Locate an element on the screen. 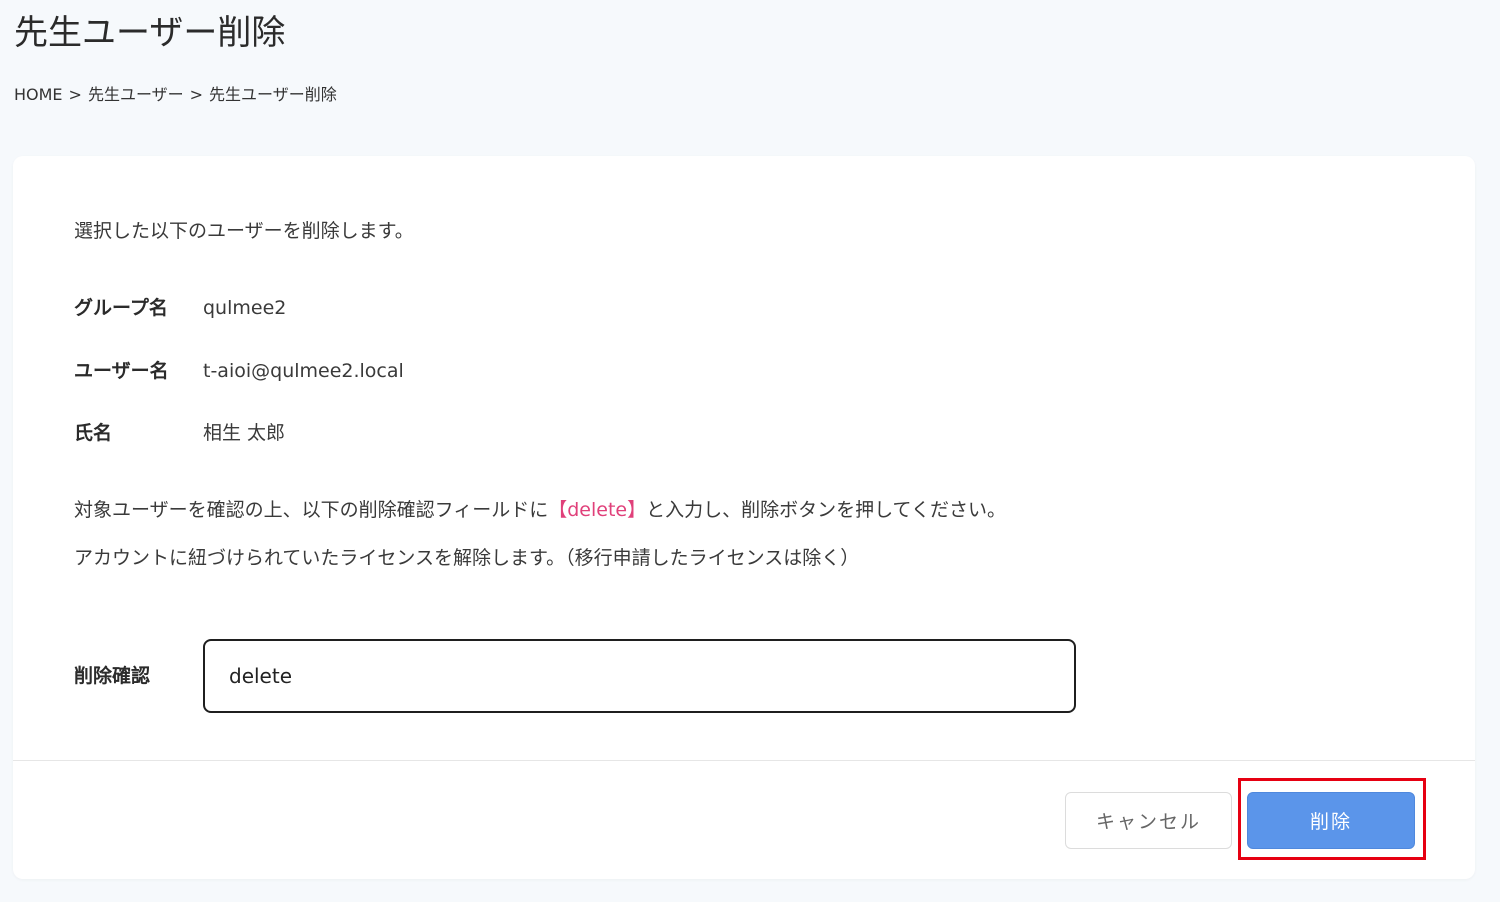 This screenshot has height=902, width=1500. user-name-row: ユーザー名 t-aioi@qulmee2.local is located at coordinates (239, 371).